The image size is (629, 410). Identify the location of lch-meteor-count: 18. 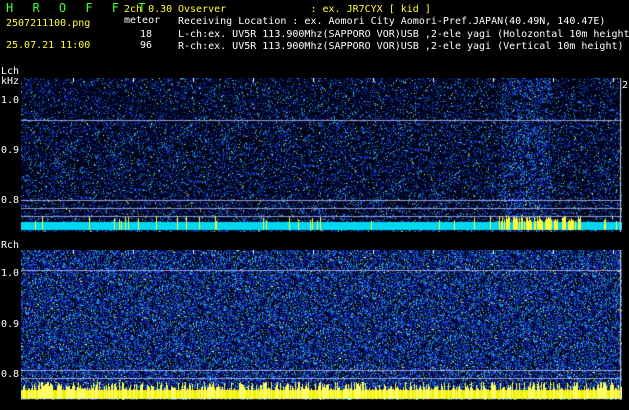
(146, 34).